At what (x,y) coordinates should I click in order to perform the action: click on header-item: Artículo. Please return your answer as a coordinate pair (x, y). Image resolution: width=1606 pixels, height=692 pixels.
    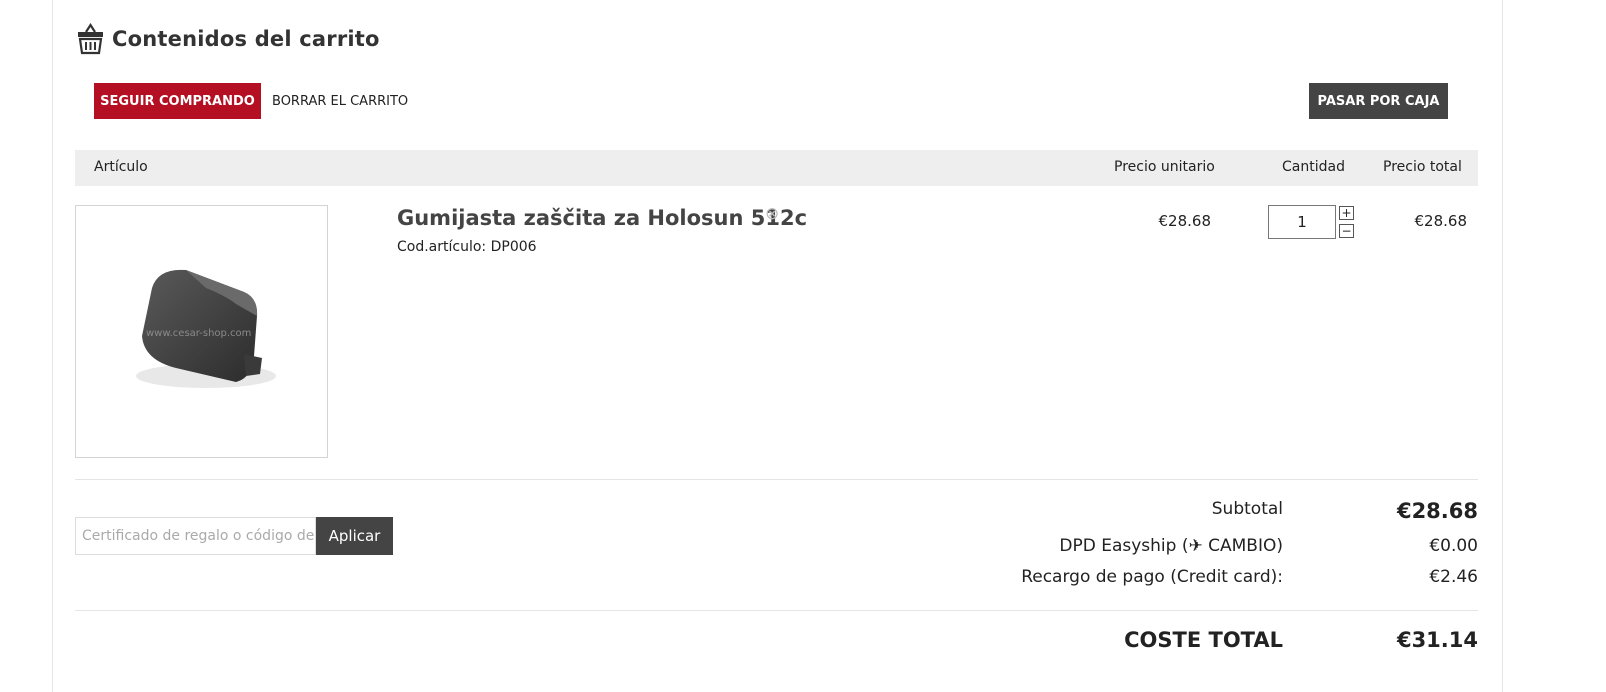
    Looking at the image, I should click on (121, 167).